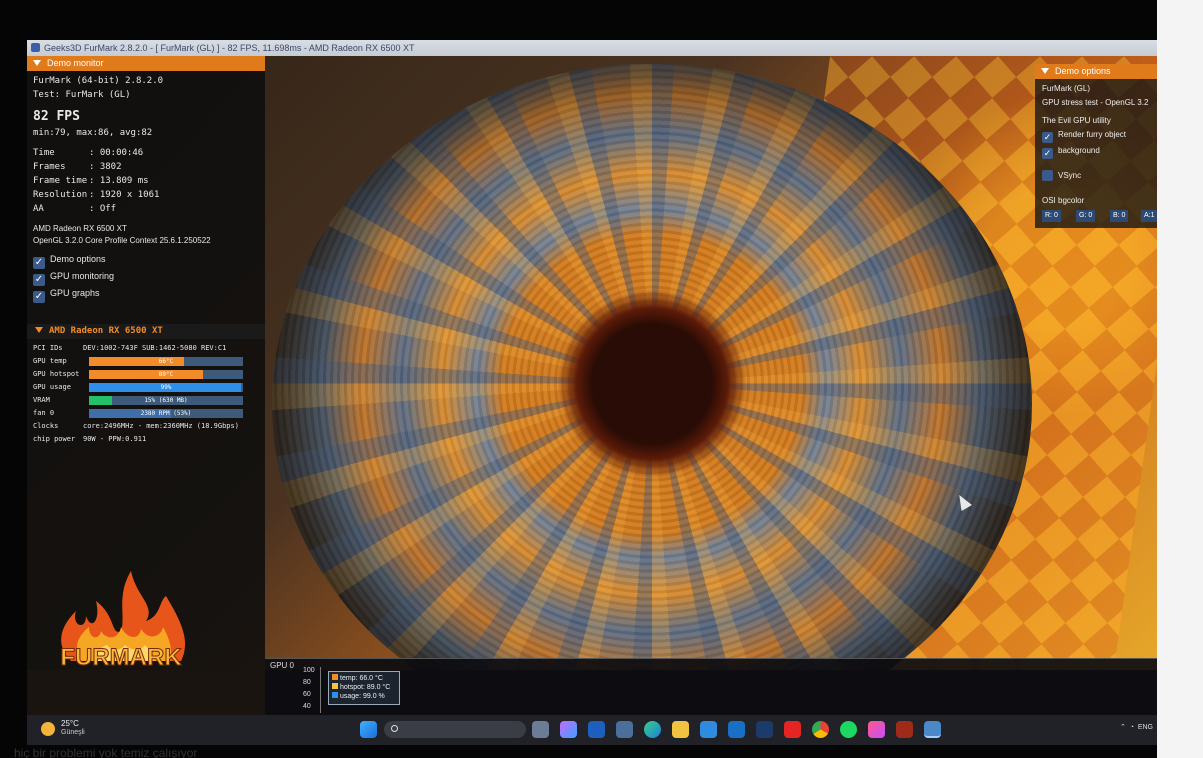 Image resolution: width=1203 pixels, height=758 pixels. I want to click on chrome-icon, so click(820, 729).